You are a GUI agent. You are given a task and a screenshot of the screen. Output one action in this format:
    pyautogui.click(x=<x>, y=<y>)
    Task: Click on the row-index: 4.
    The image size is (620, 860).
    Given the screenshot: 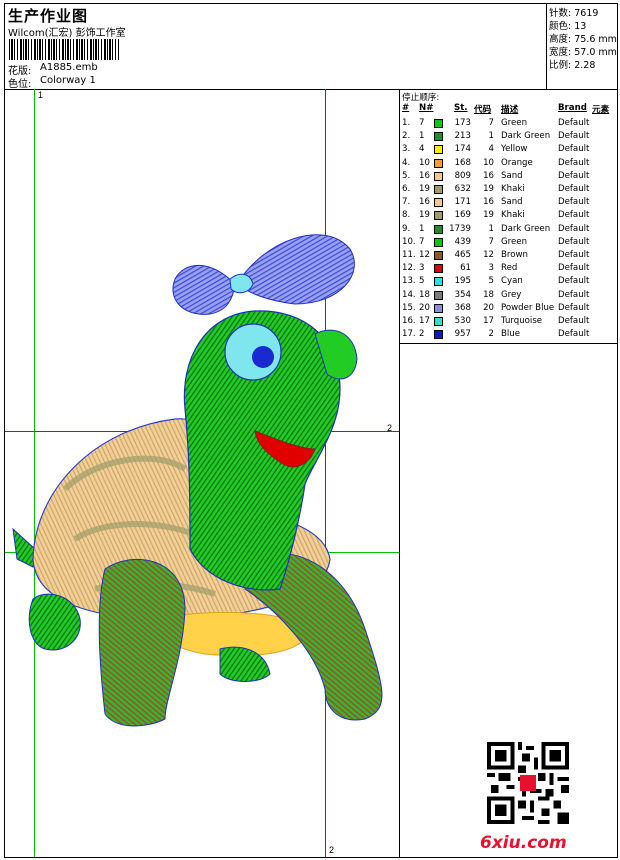 What is the action you would take?
    pyautogui.click(x=406, y=162)
    